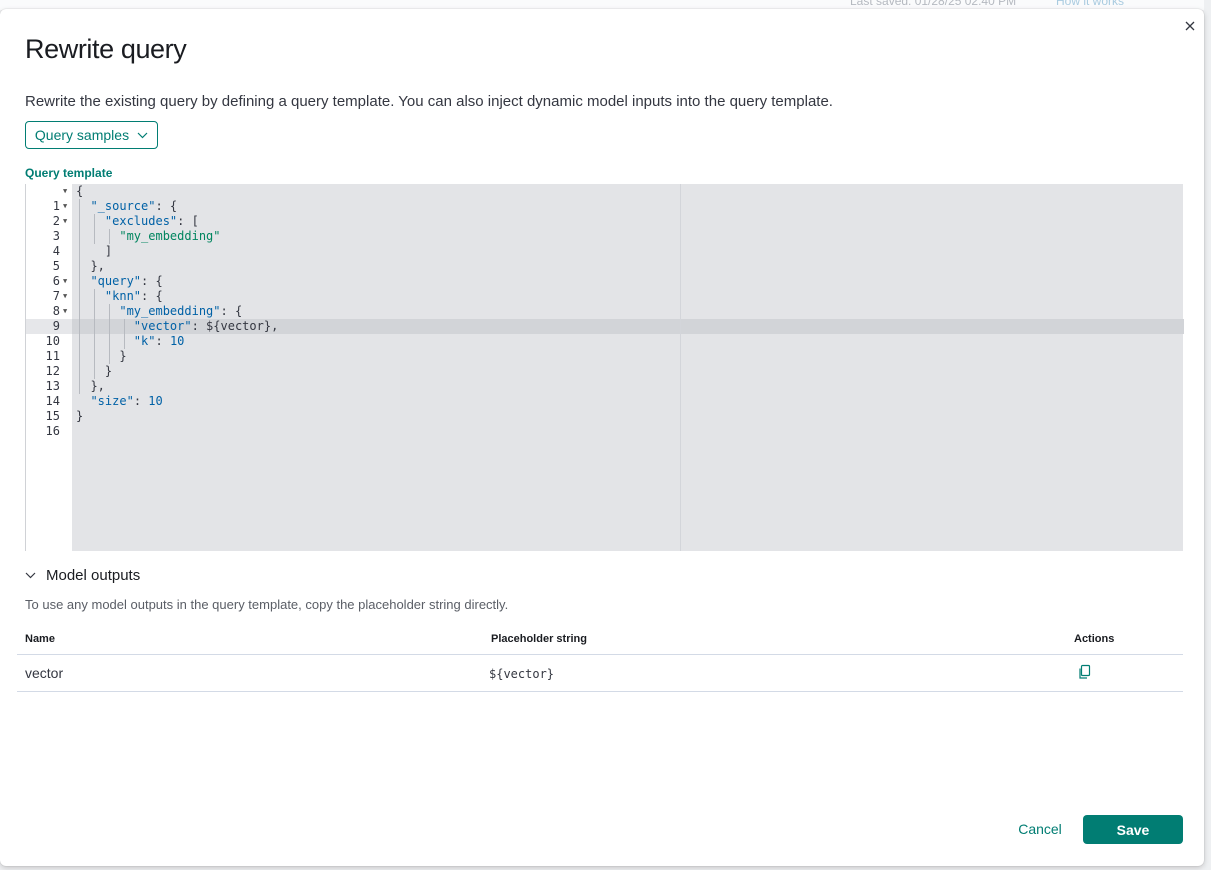  I want to click on copy-icon, so click(1085, 671).